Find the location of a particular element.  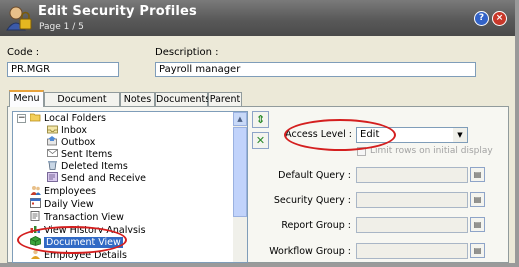

scroll-thumb is located at coordinates (240, 172).